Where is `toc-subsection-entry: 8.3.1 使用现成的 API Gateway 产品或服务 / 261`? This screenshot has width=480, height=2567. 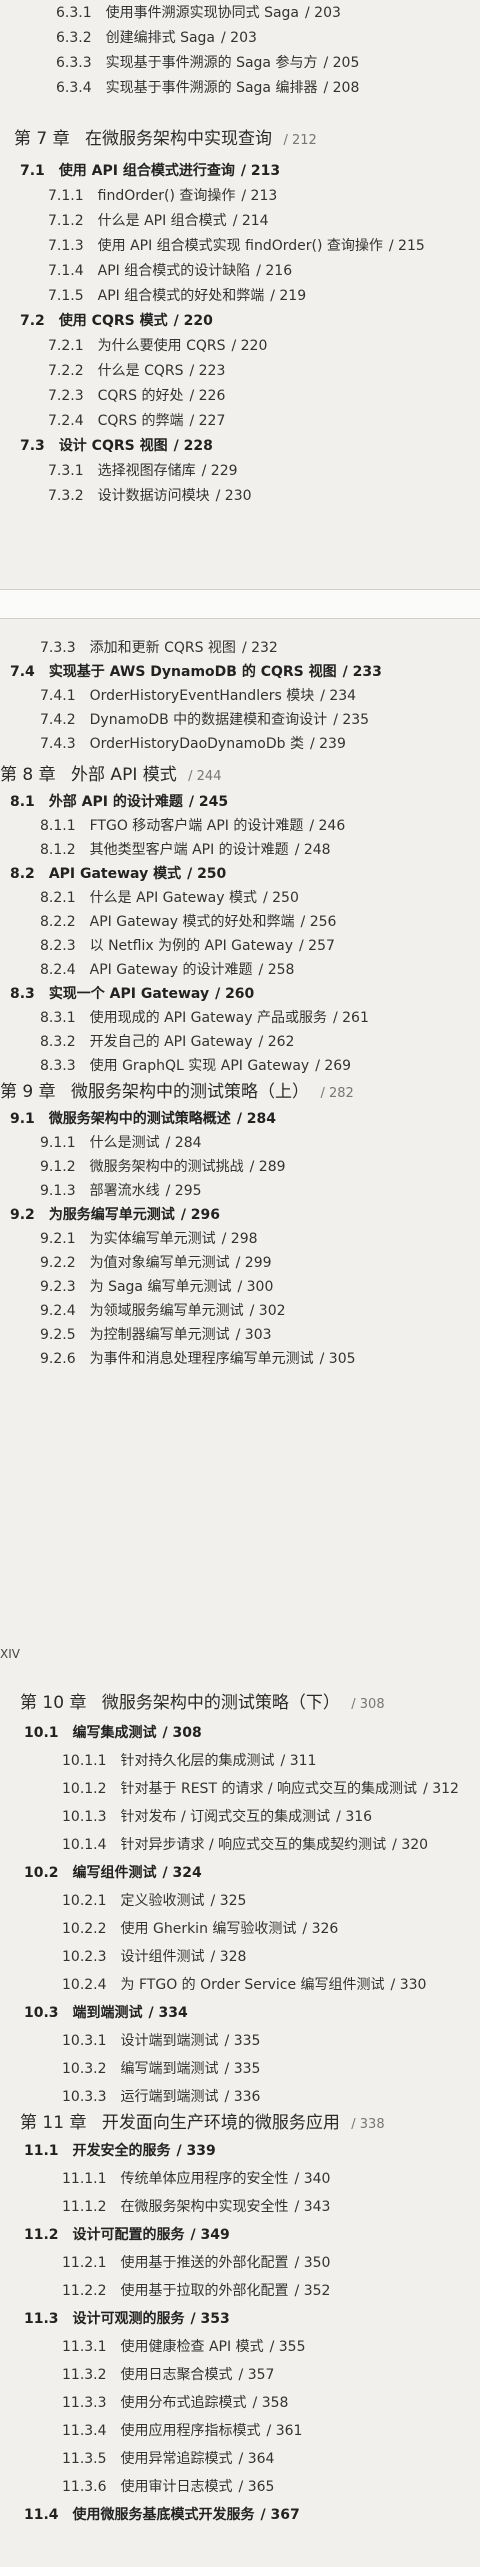
toc-subsection-entry: 8.3.1 使用现成的 API Gateway 产品或服务 / 261 is located at coordinates (204, 1018).